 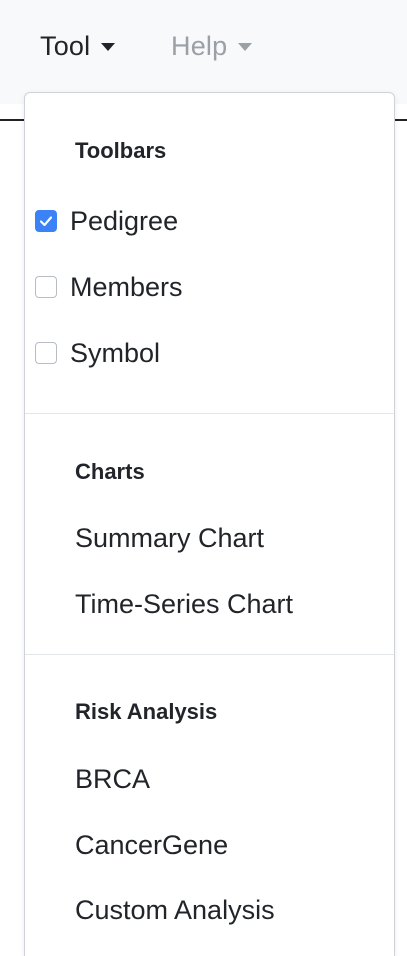 I want to click on help-menu: Help, so click(x=212, y=46).